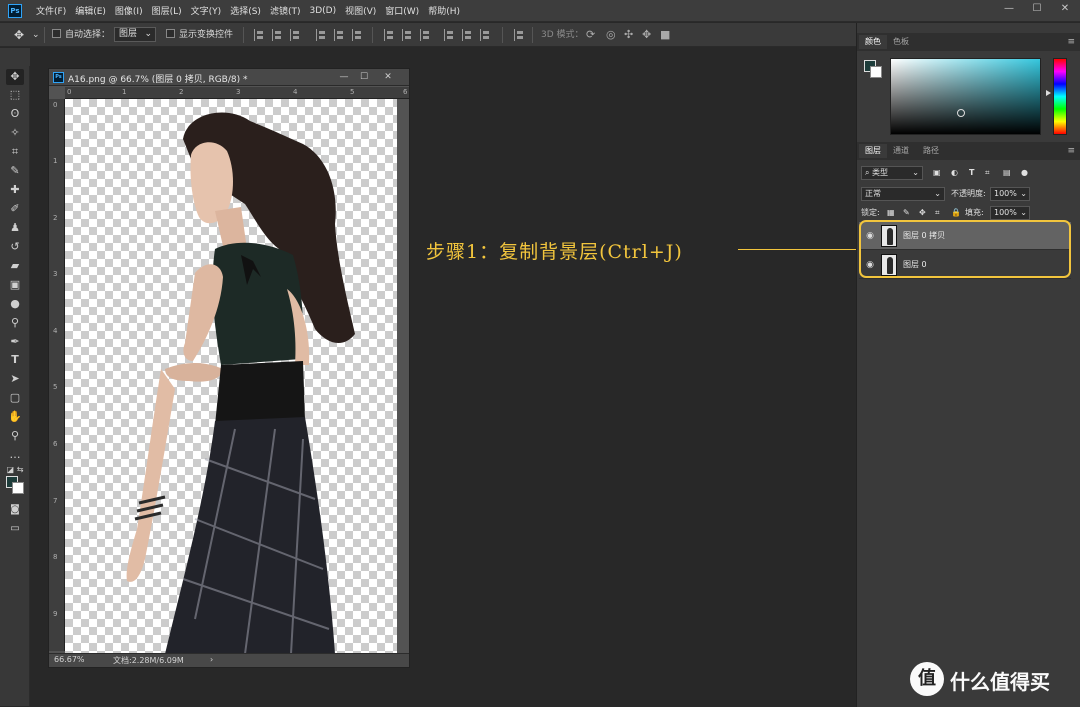 This screenshot has height=707, width=1080. Describe the element at coordinates (1048, 93) in the screenshot. I see `hue-slider-arrow-icon` at that location.